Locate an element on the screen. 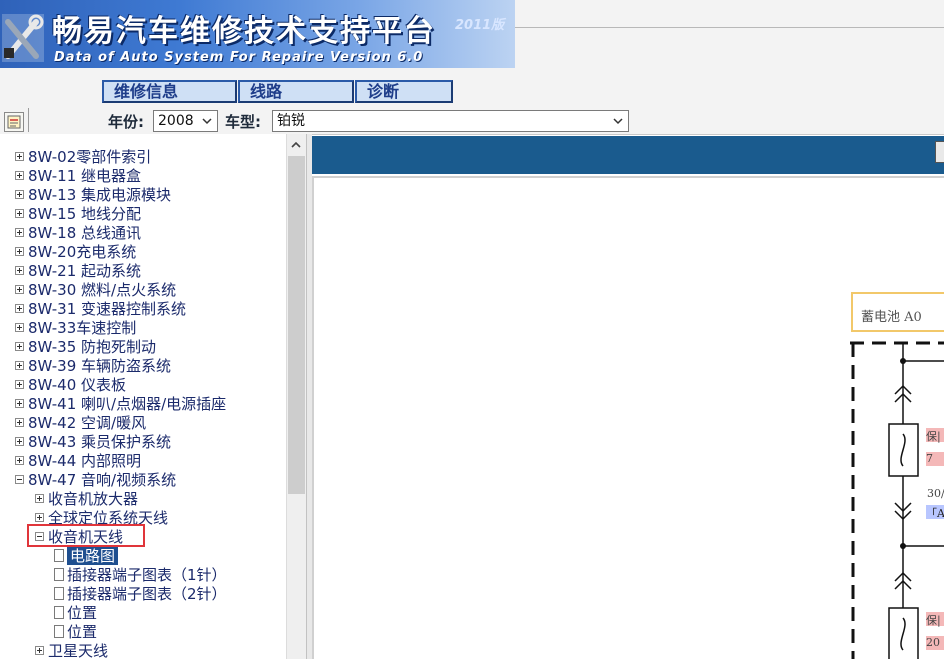  tab-wiring: 线路 is located at coordinates (296, 91).